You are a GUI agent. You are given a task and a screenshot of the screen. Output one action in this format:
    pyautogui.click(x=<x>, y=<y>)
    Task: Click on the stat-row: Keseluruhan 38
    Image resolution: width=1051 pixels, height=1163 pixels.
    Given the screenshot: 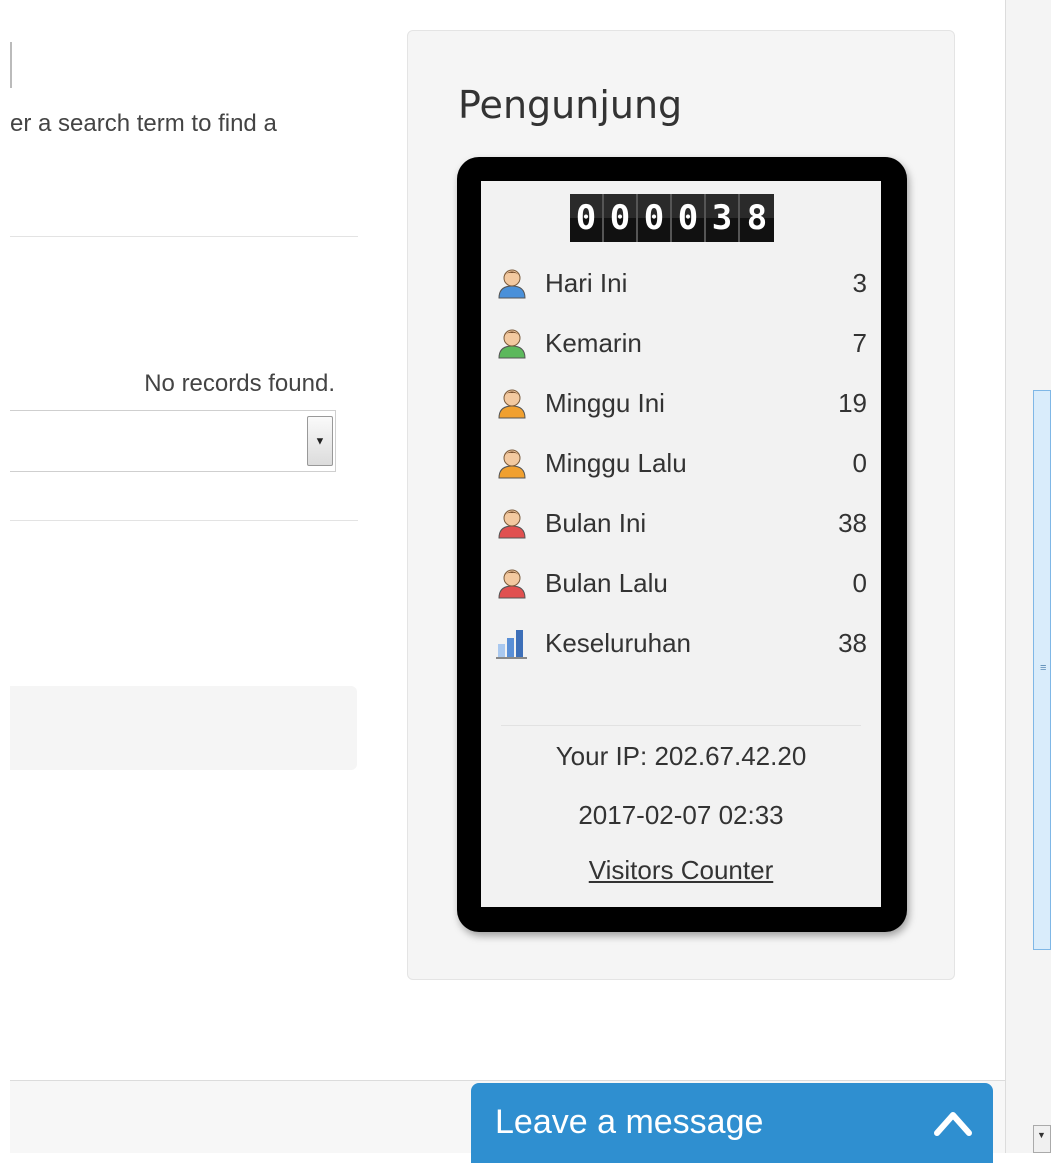 What is the action you would take?
    pyautogui.click(x=681, y=643)
    